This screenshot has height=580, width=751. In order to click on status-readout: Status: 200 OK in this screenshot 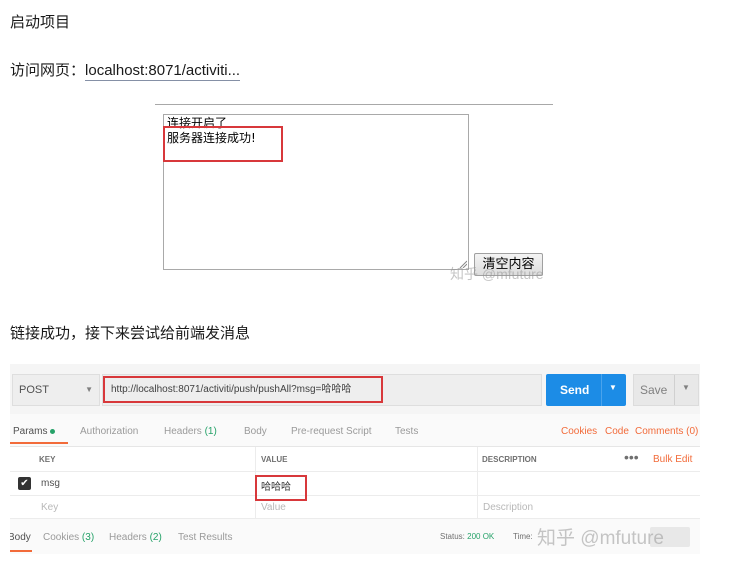, I will do `click(467, 536)`.